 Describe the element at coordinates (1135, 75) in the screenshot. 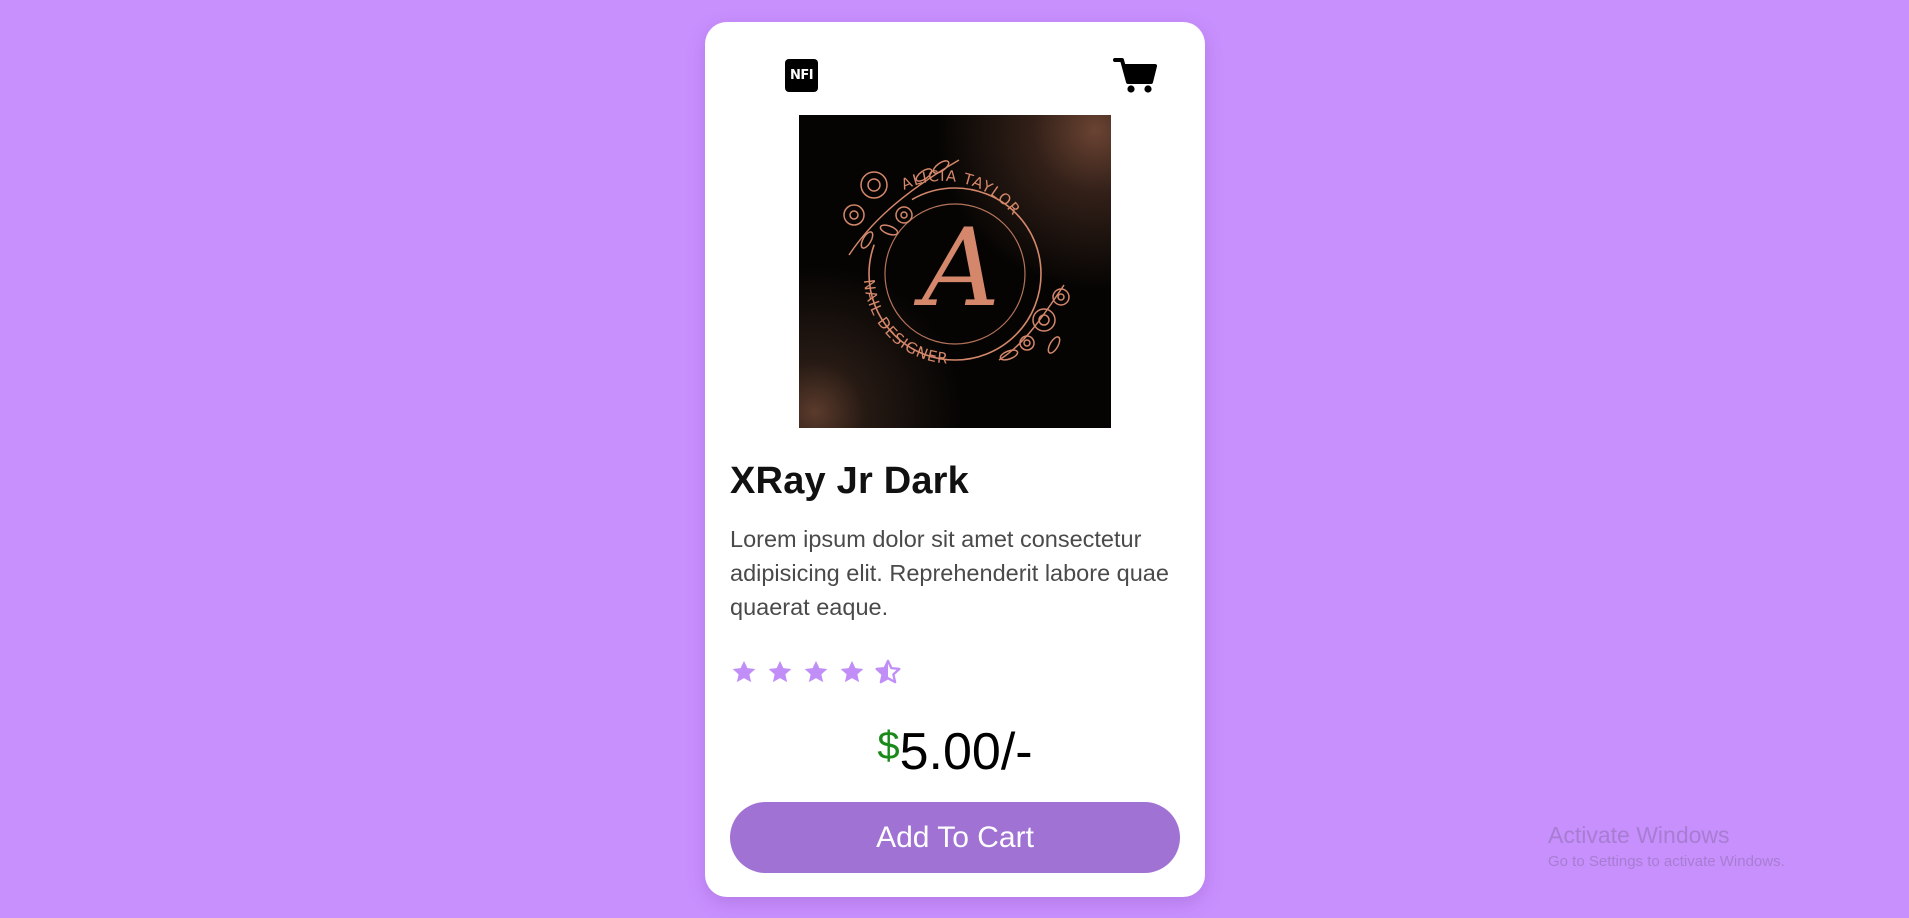

I see `shopping-cart-icon` at that location.